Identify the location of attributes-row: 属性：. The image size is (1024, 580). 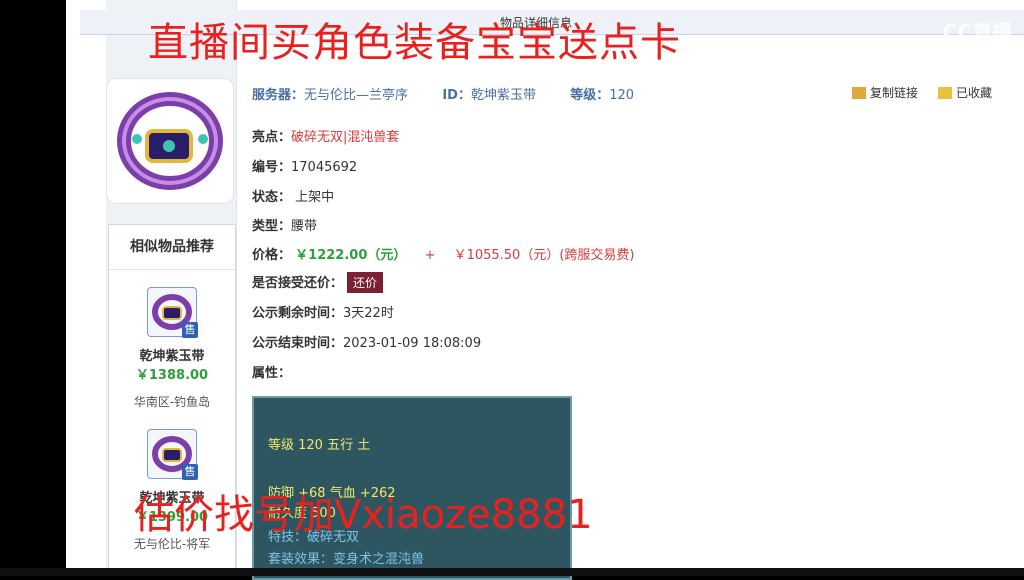
(271, 371).